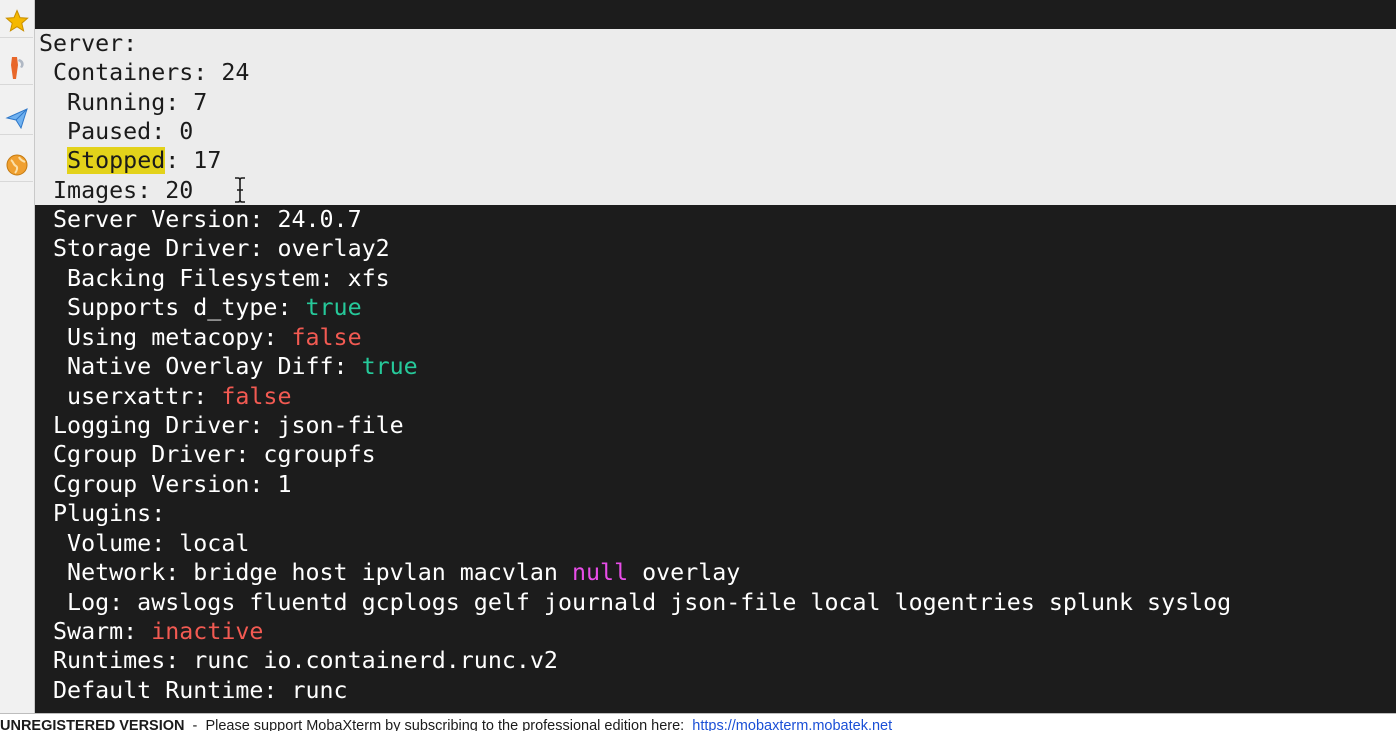 This screenshot has width=1396, height=731. I want to click on line-userxattr: userxattr: false, so click(165, 396).